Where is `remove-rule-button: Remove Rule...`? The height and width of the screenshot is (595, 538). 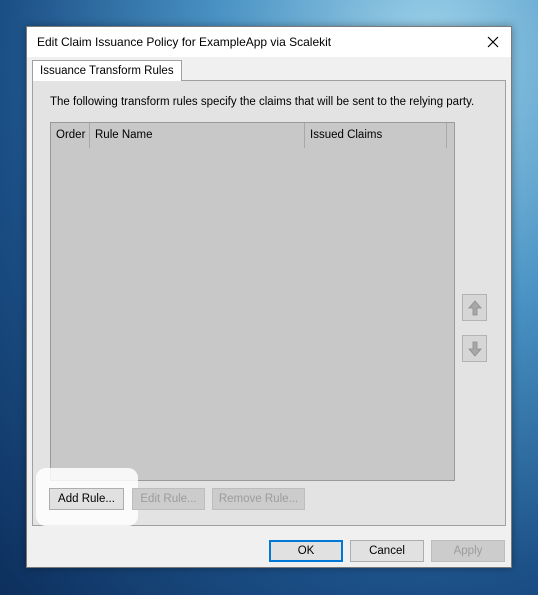
remove-rule-button: Remove Rule... is located at coordinates (258, 499).